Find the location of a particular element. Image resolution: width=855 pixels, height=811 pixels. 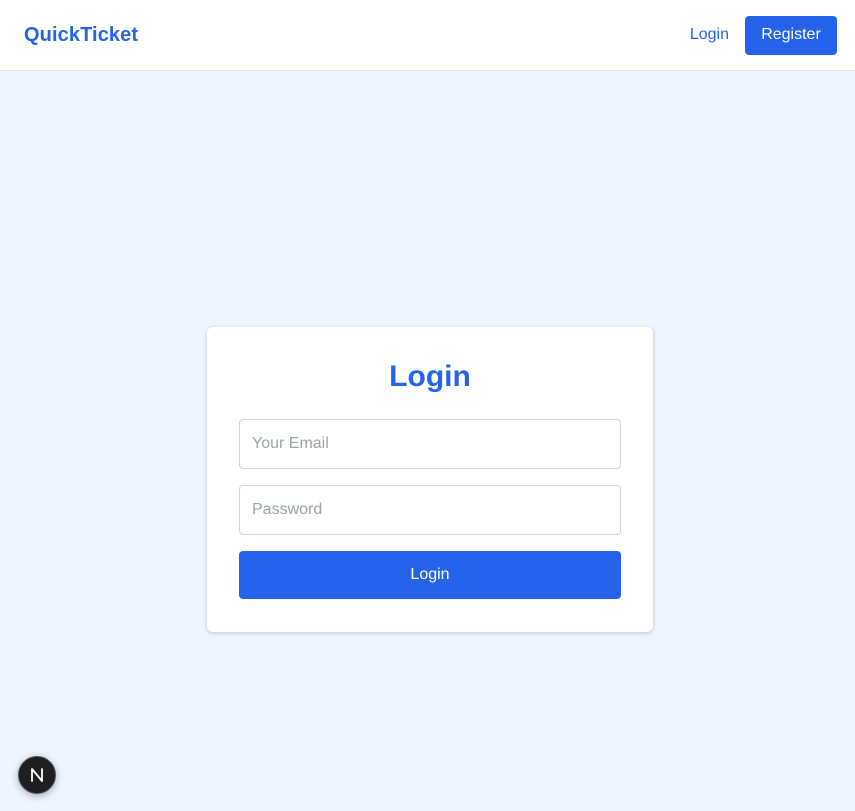

login-link: Login is located at coordinates (709, 35).